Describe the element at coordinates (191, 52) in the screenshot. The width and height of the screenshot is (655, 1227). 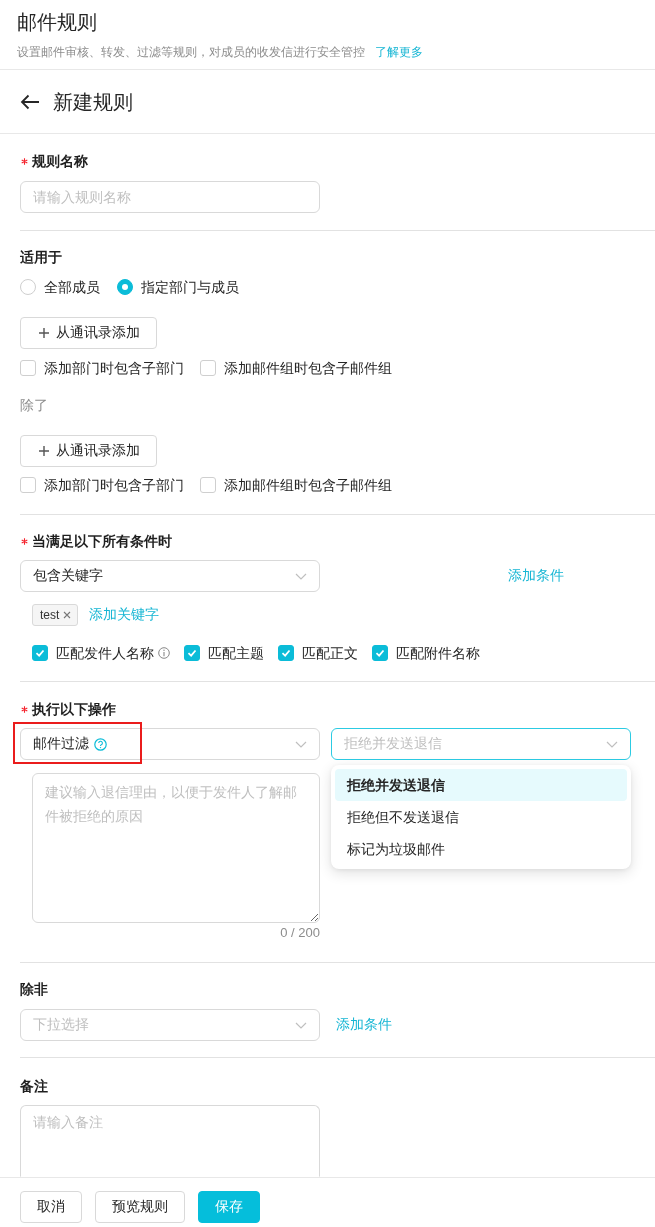
I see `page-description: 设置邮件审核、转发、过滤等规则，对成员的收发信进行安全管控` at that location.